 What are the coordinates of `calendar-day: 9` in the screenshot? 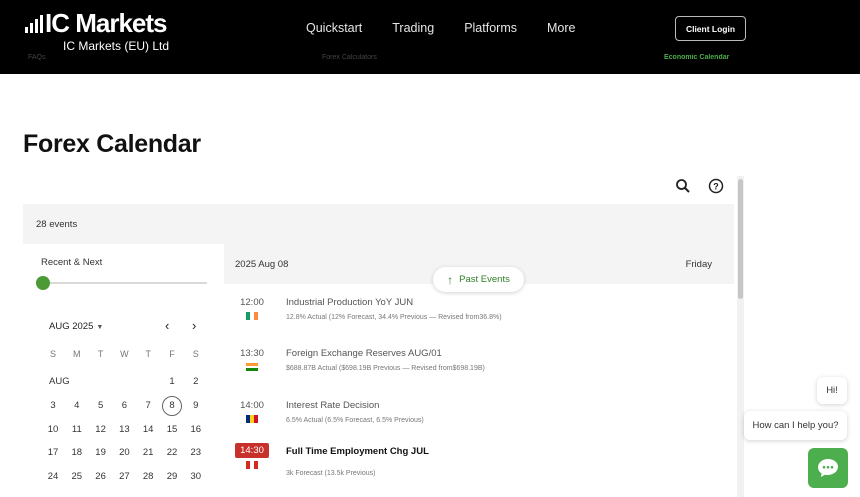 It's located at (196, 406).